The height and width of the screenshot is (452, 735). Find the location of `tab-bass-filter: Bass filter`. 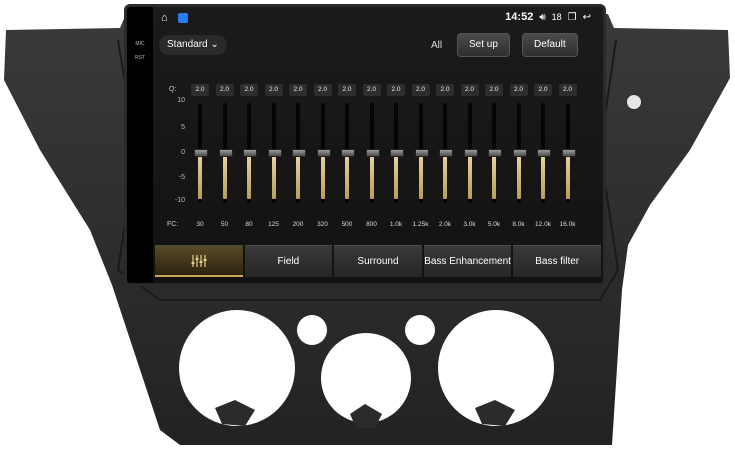

tab-bass-filter: Bass filter is located at coordinates (557, 261).